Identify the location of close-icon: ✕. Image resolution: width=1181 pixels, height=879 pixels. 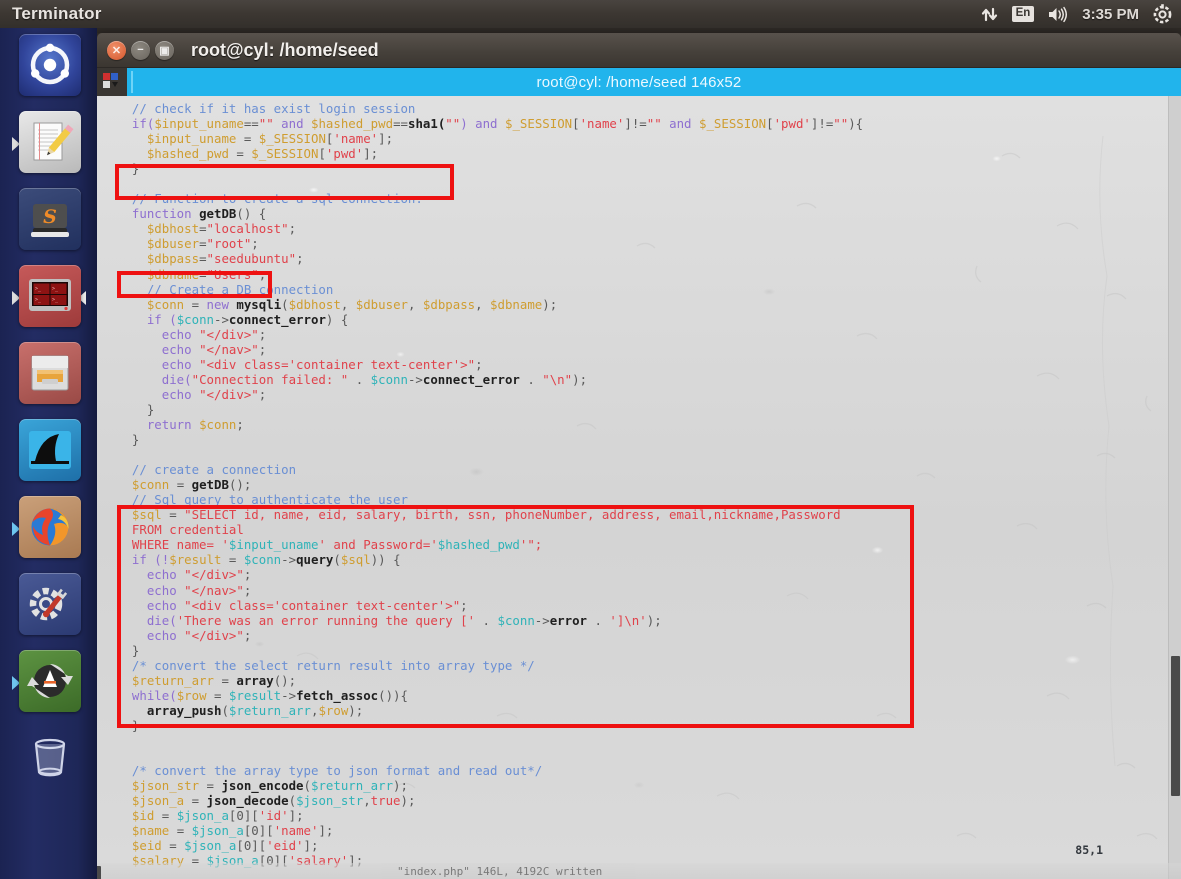
(116, 50).